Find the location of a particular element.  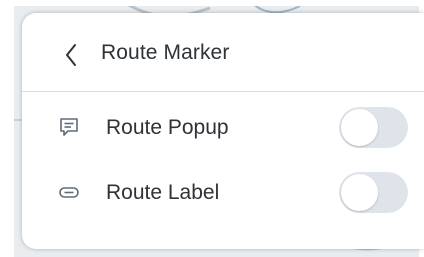

route-popup-toggle is located at coordinates (373, 127).